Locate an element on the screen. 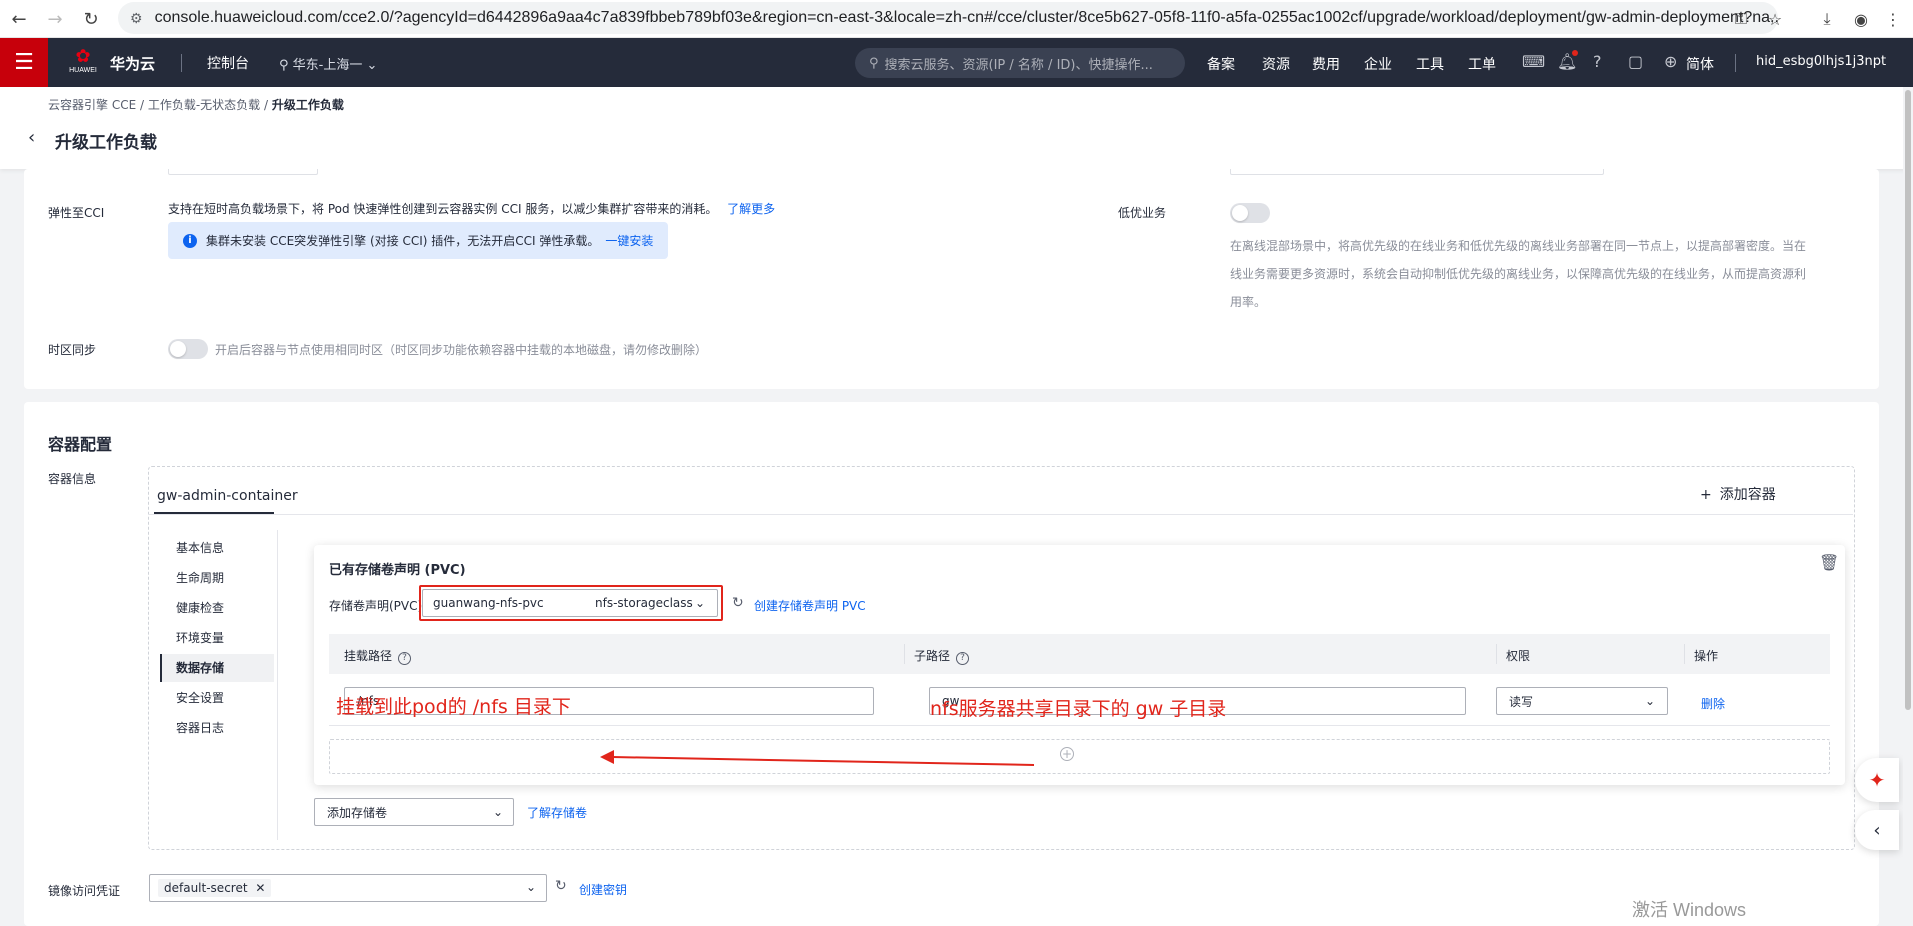 Image resolution: width=1913 pixels, height=926 pixels. annotation-arrow-head is located at coordinates (607, 757).